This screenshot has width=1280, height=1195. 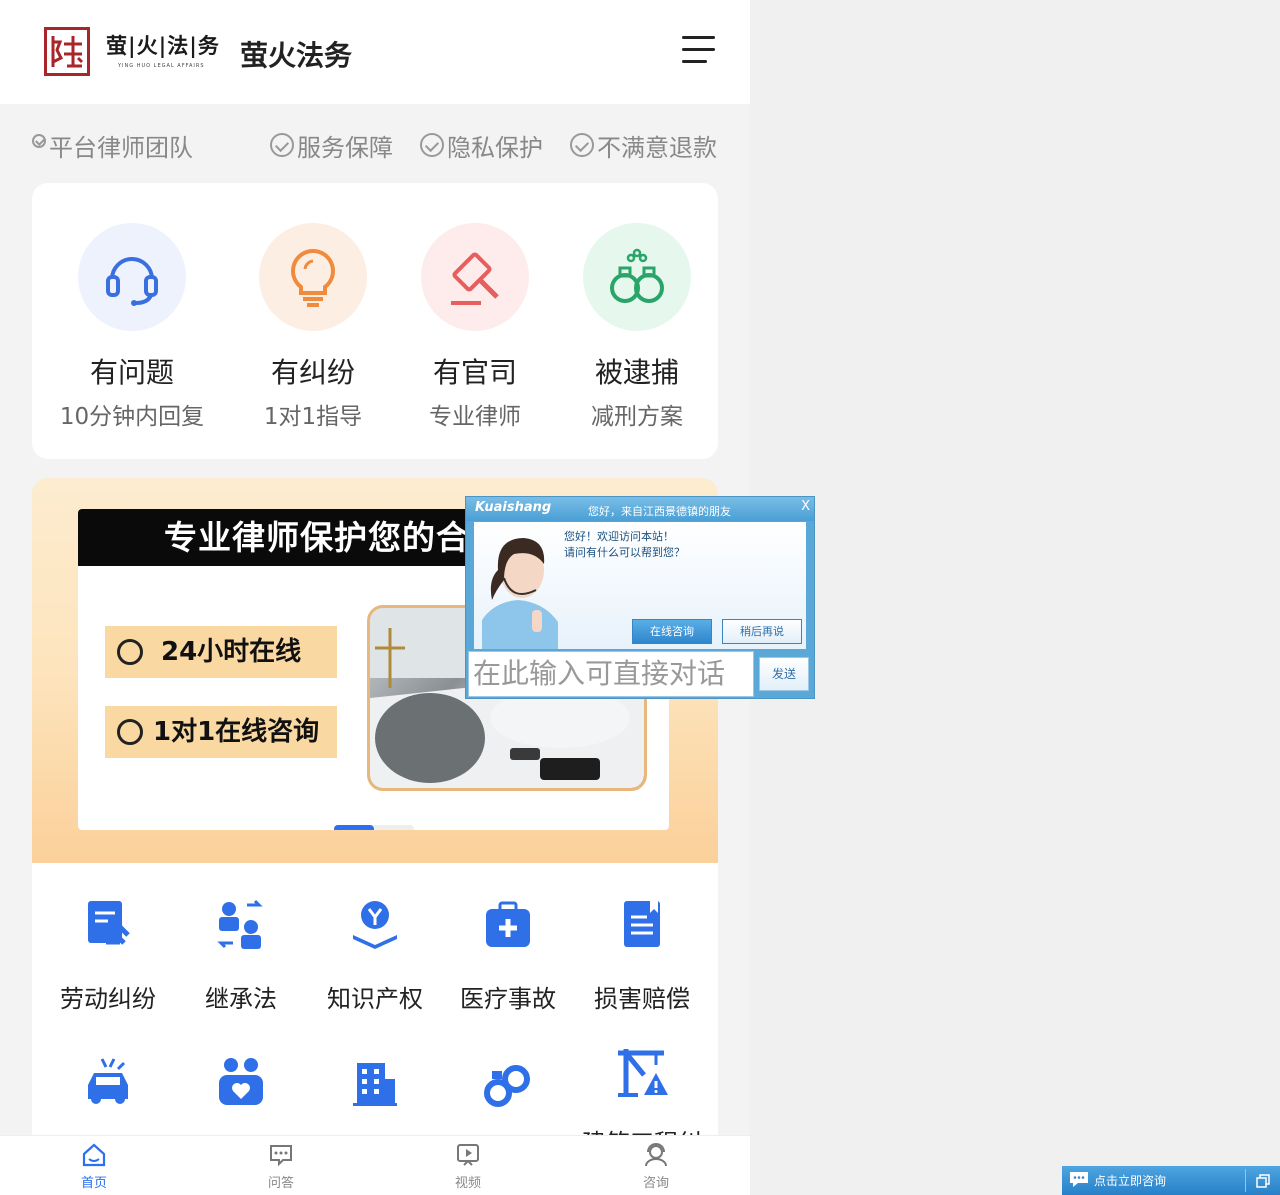 What do you see at coordinates (375, 955) in the screenshot?
I see `category-ip: 知识产权` at bounding box center [375, 955].